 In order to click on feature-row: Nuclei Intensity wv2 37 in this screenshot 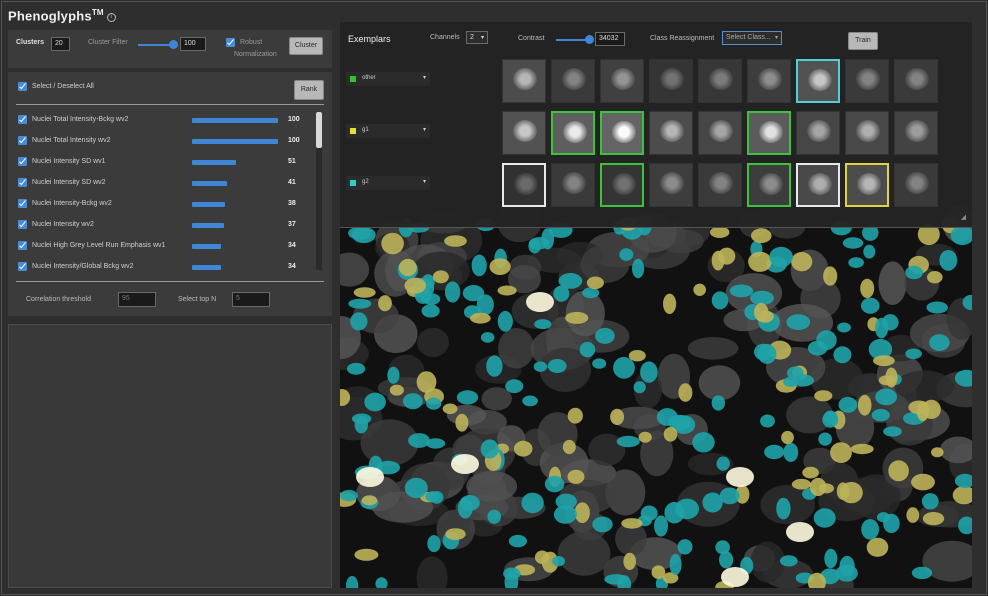, I will do `click(168, 225)`.